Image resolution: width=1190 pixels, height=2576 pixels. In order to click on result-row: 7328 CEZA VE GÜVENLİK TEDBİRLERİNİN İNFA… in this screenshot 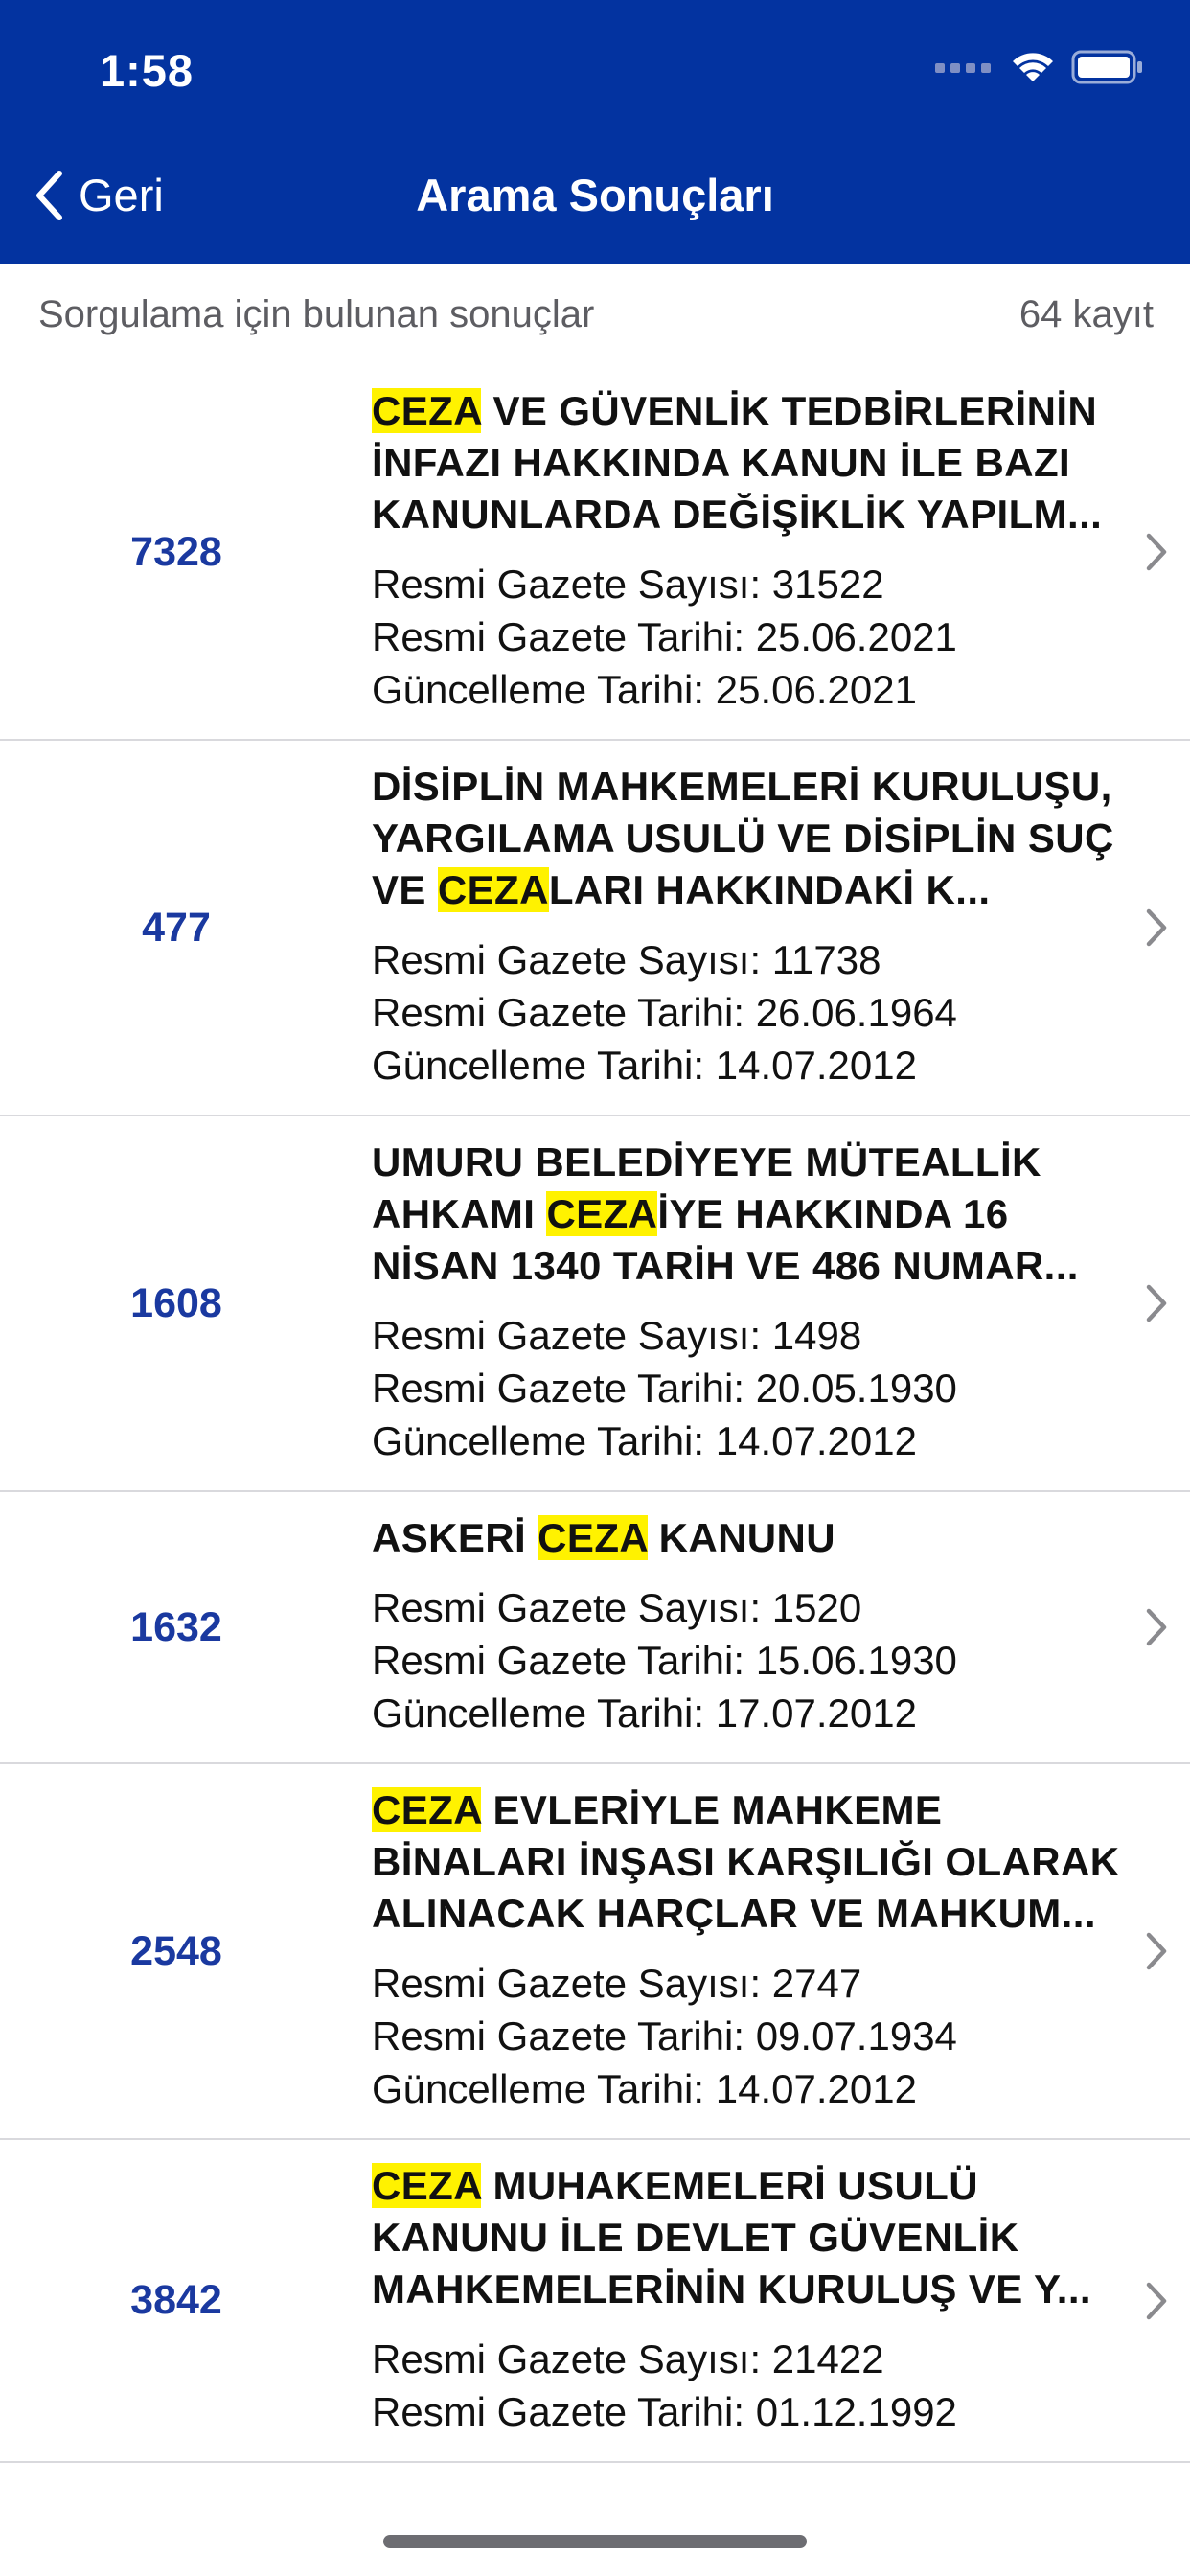, I will do `click(595, 553)`.